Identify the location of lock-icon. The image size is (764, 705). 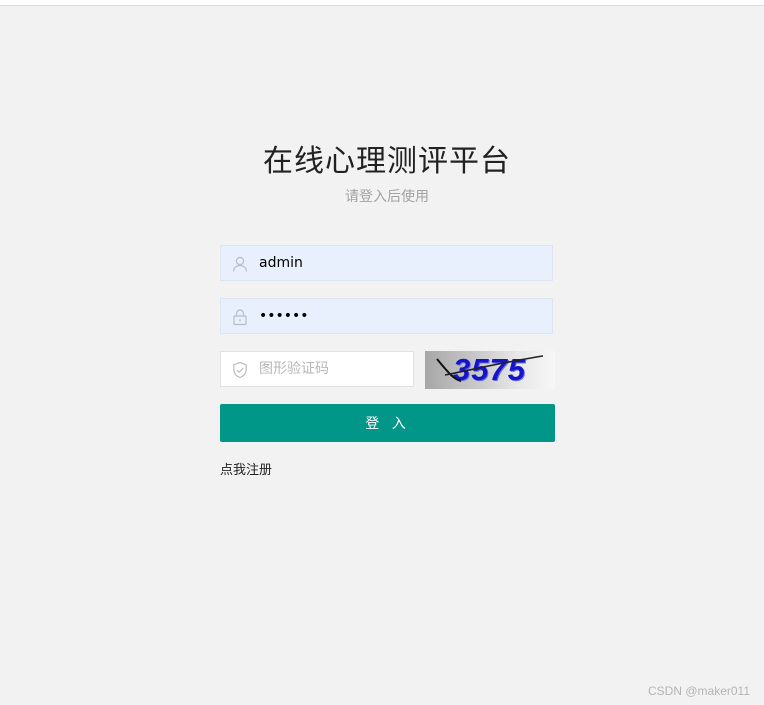
(240, 317).